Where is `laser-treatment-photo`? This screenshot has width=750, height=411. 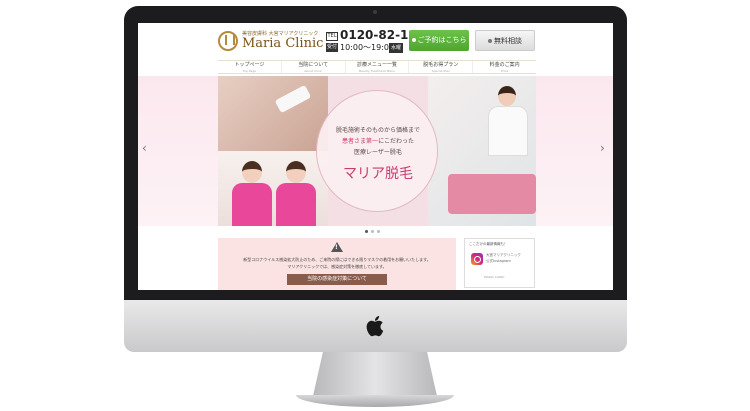
laser-treatment-photo is located at coordinates (273, 113).